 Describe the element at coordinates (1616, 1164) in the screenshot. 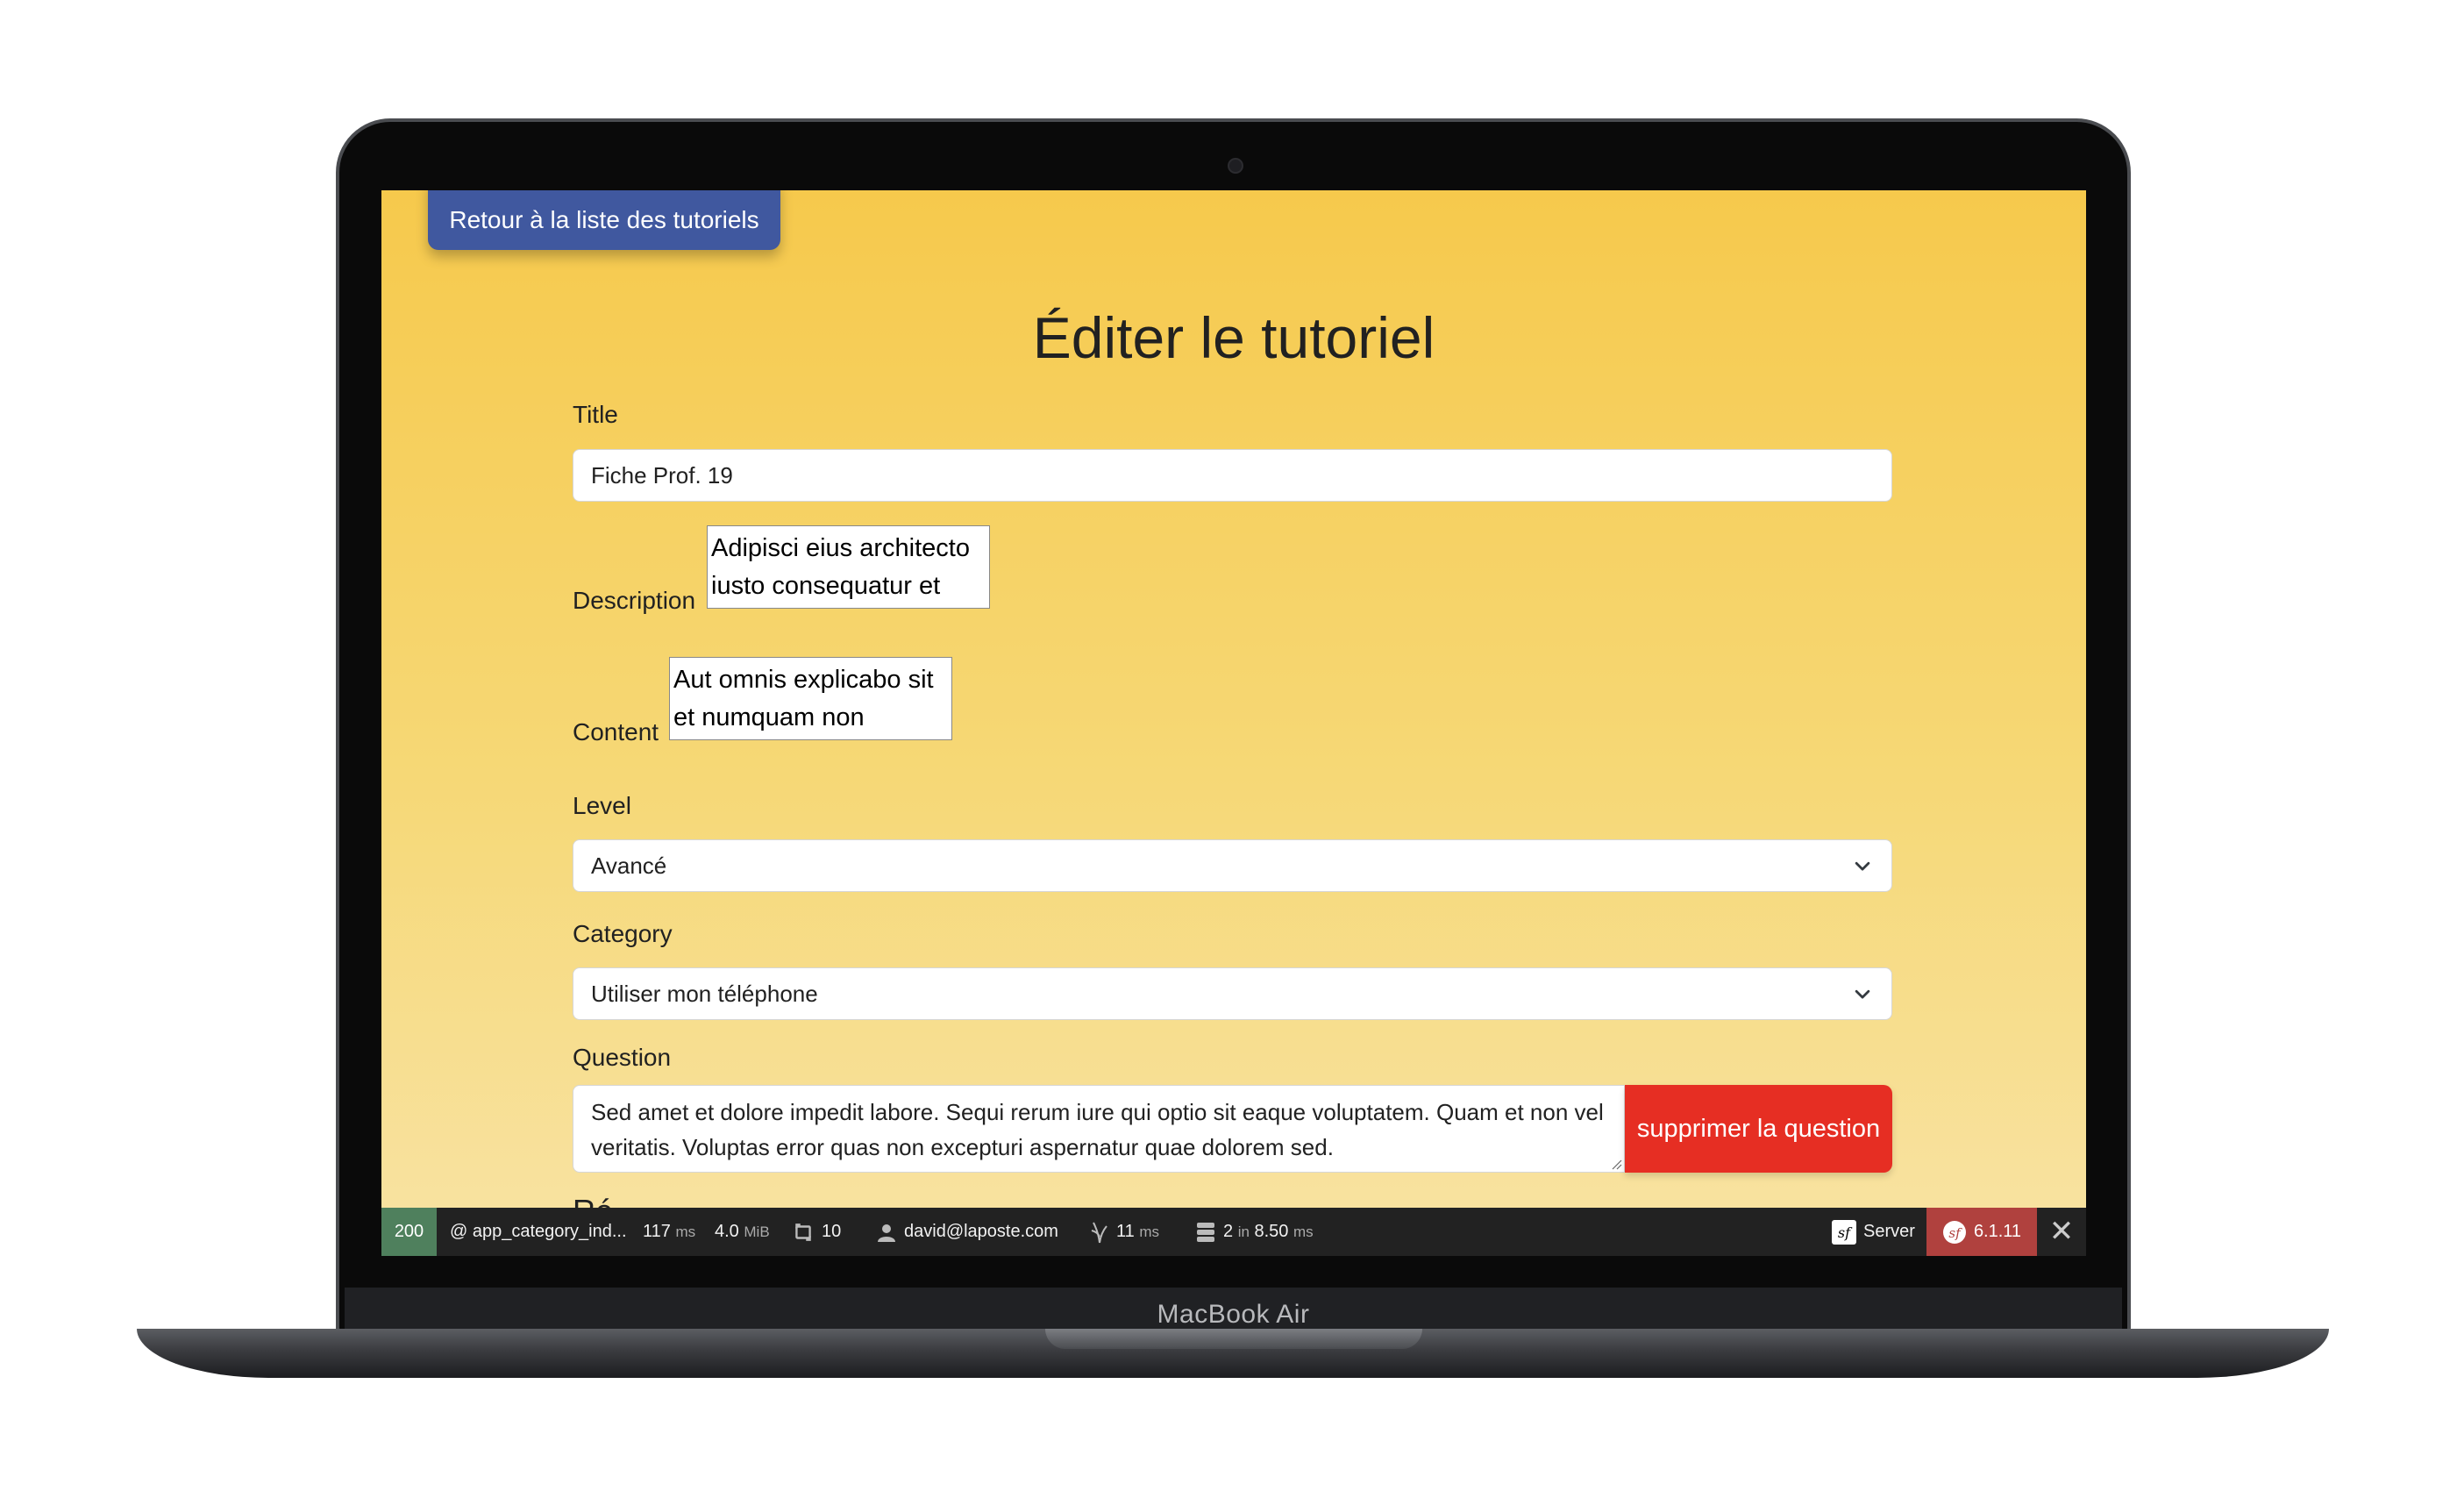

I see `resize-grip-icon` at that location.